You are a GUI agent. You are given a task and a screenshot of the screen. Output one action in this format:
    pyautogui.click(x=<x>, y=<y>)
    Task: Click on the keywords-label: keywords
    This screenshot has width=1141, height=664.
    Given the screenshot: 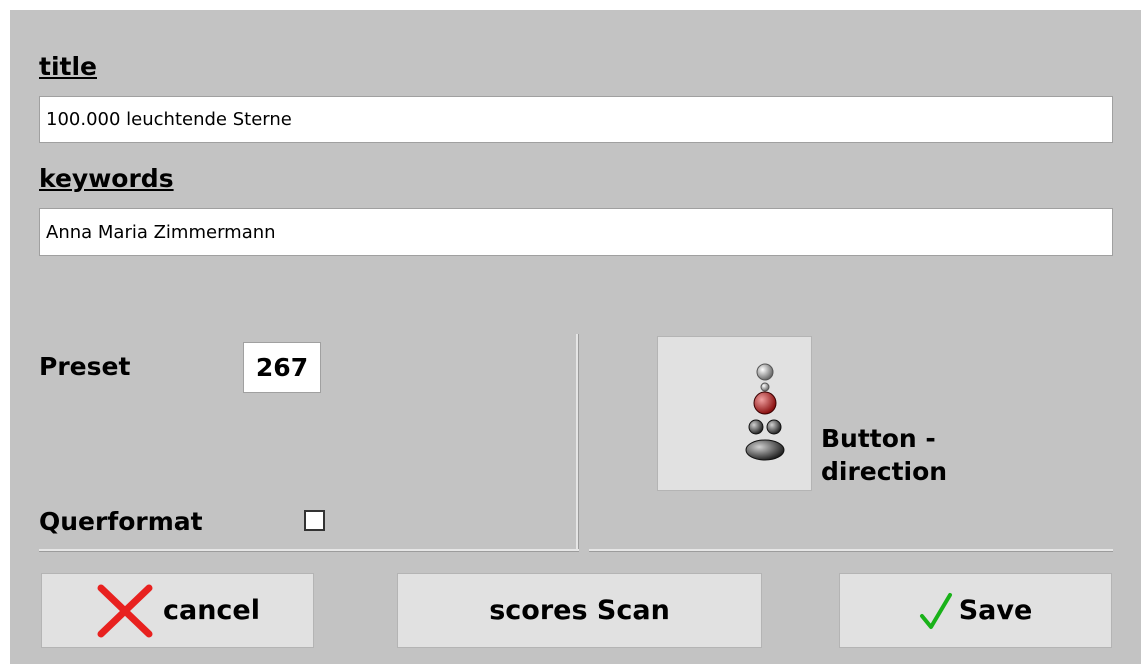 What is the action you would take?
    pyautogui.click(x=106, y=178)
    